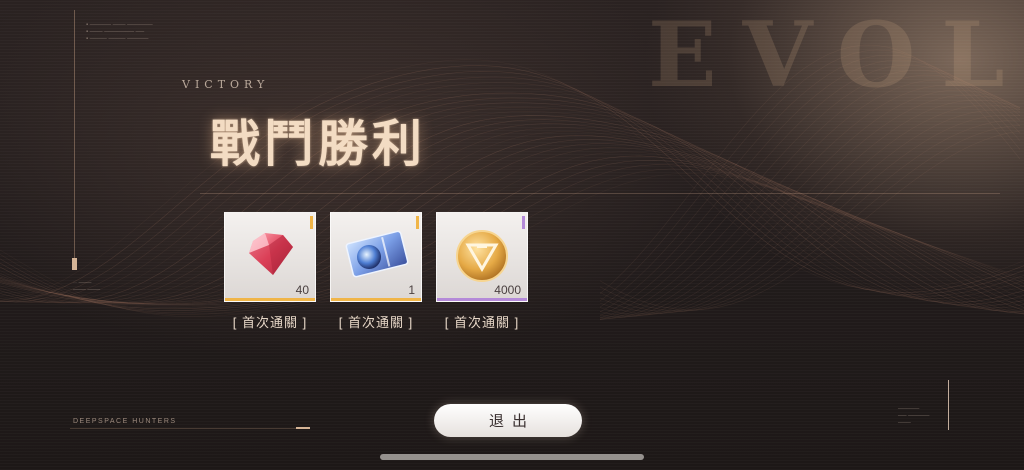 The width and height of the screenshot is (1024, 470). I want to click on hud-divider-line, so click(600, 193).